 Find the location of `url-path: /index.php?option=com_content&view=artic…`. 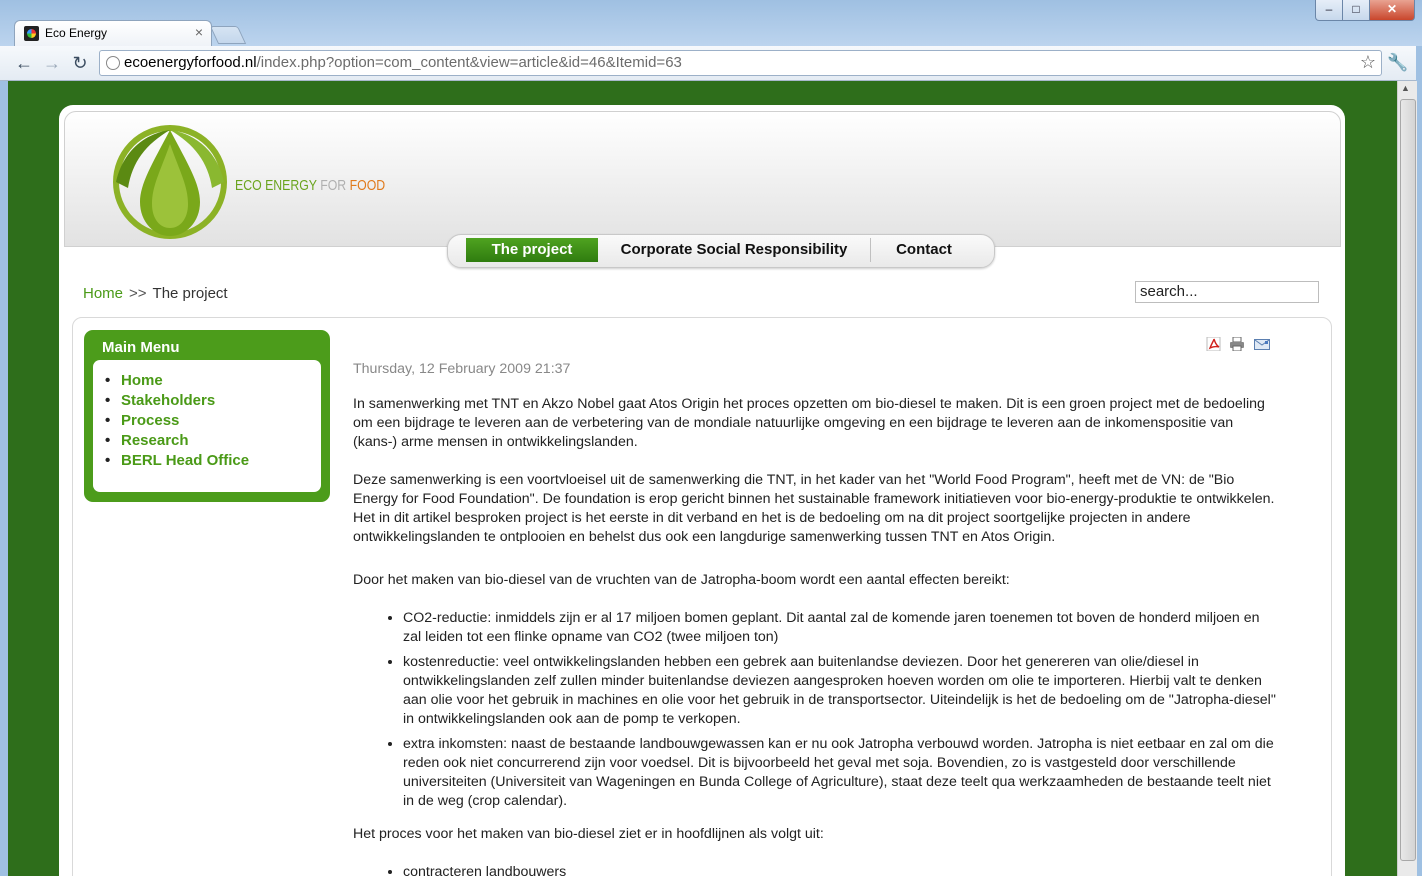

url-path: /index.php?option=com_content&view=artic… is located at coordinates (469, 62).